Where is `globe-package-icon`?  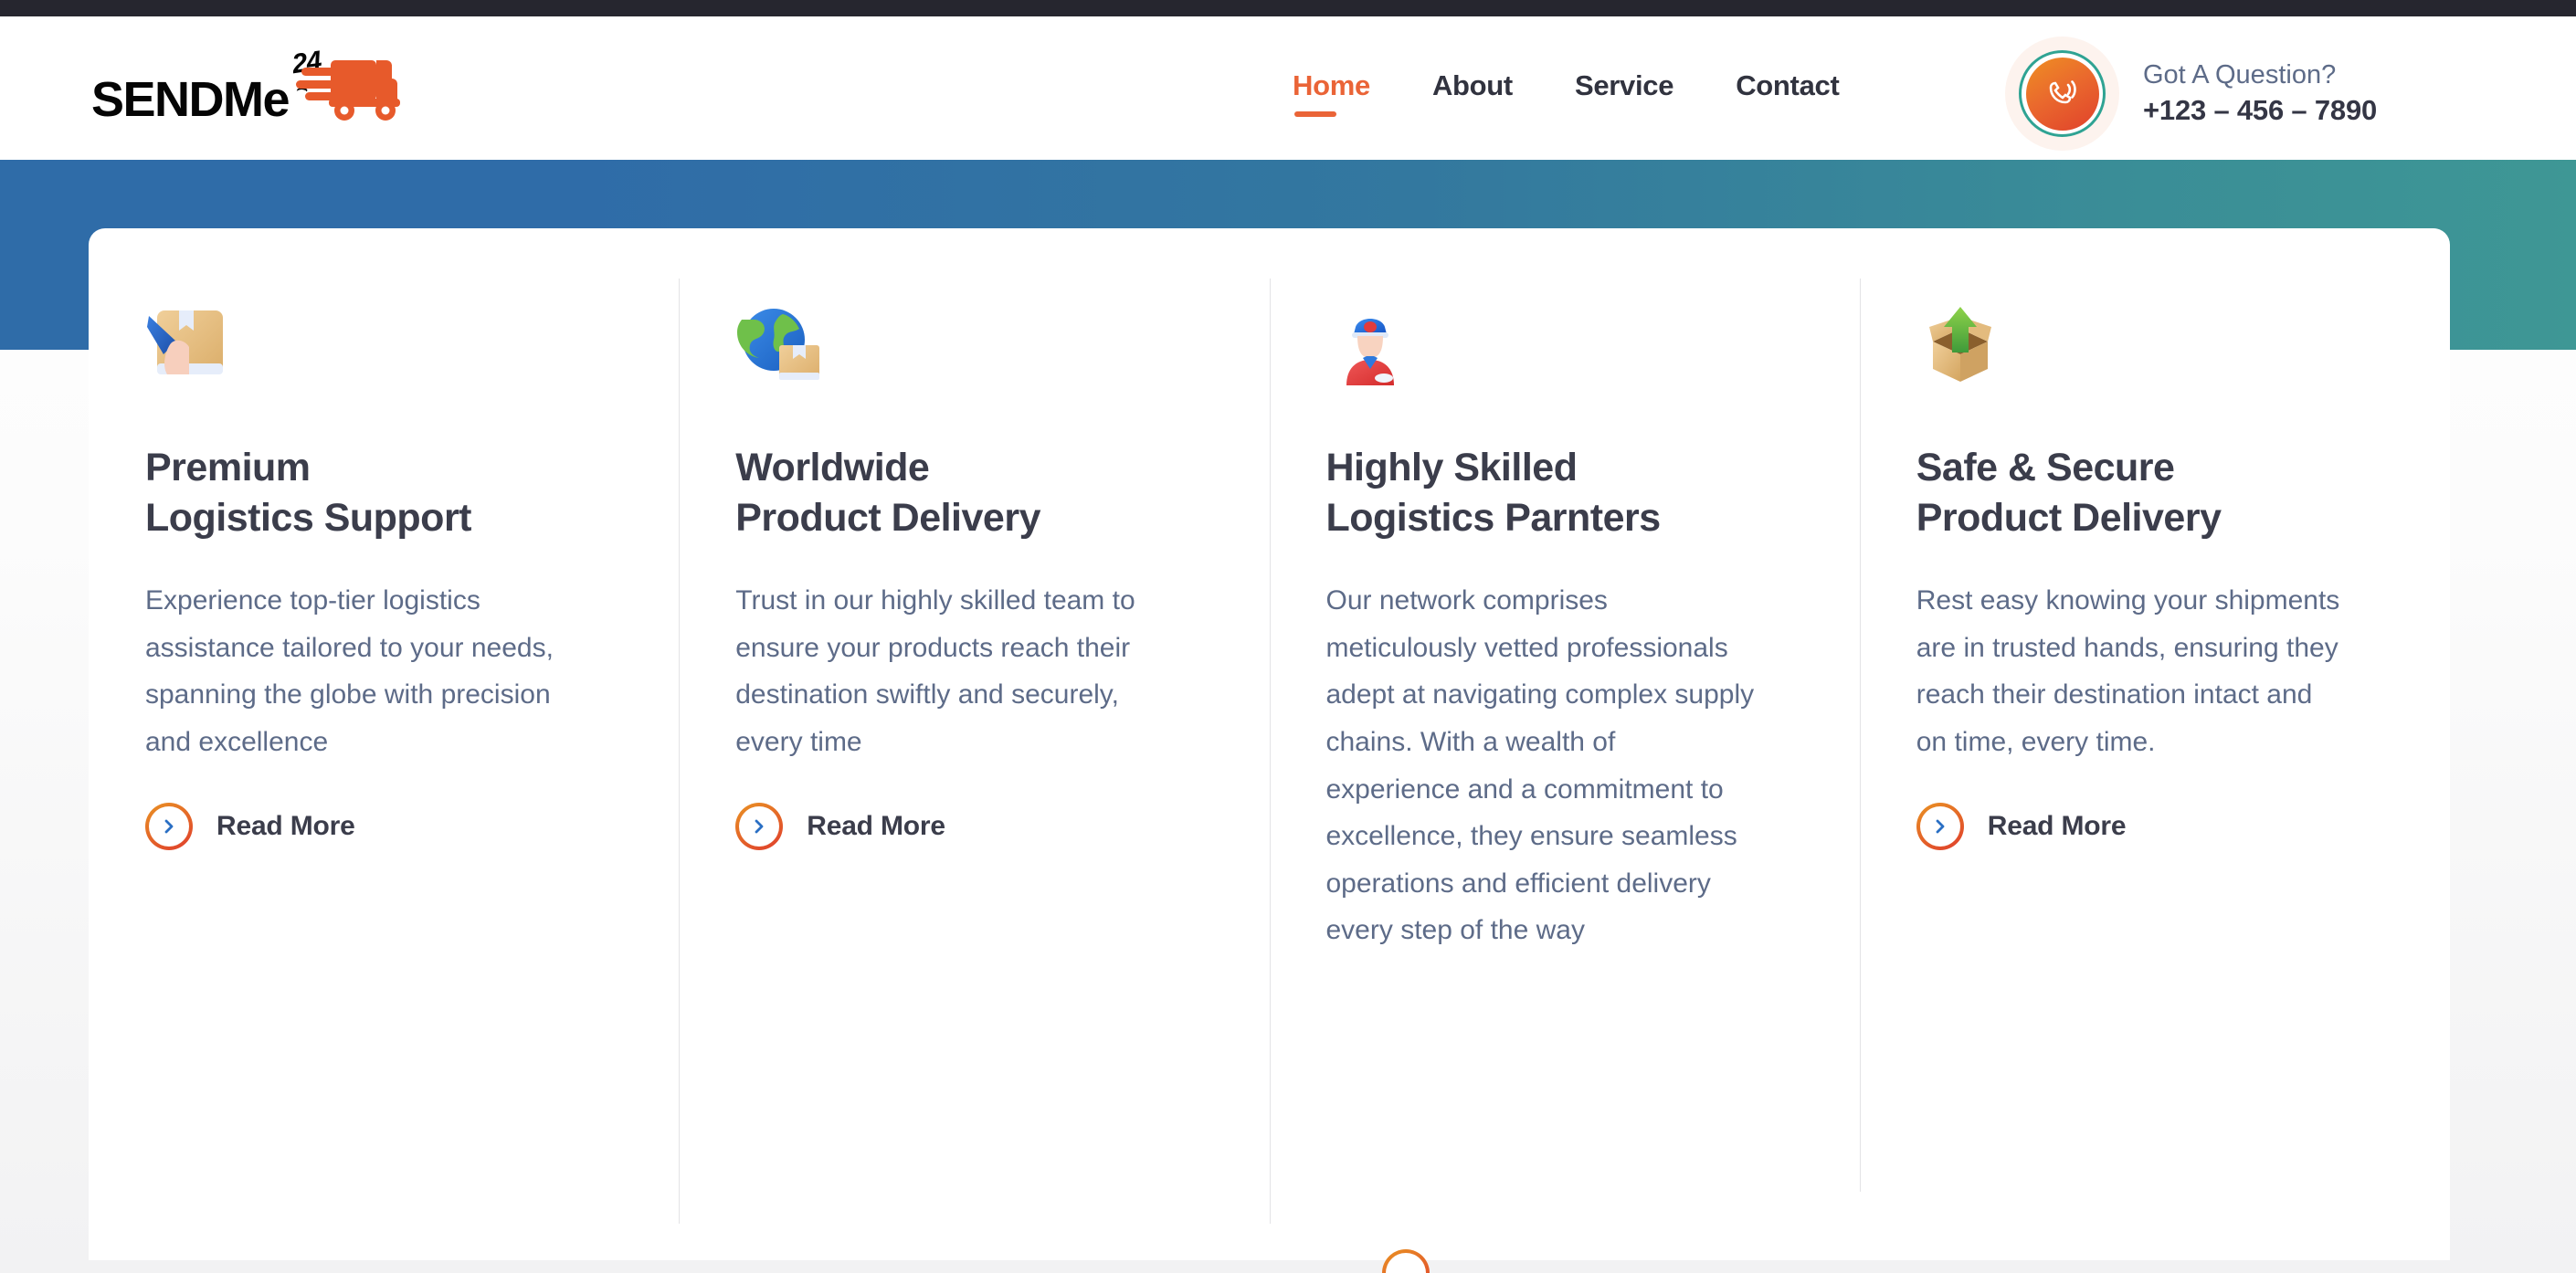 globe-package-icon is located at coordinates (779, 343).